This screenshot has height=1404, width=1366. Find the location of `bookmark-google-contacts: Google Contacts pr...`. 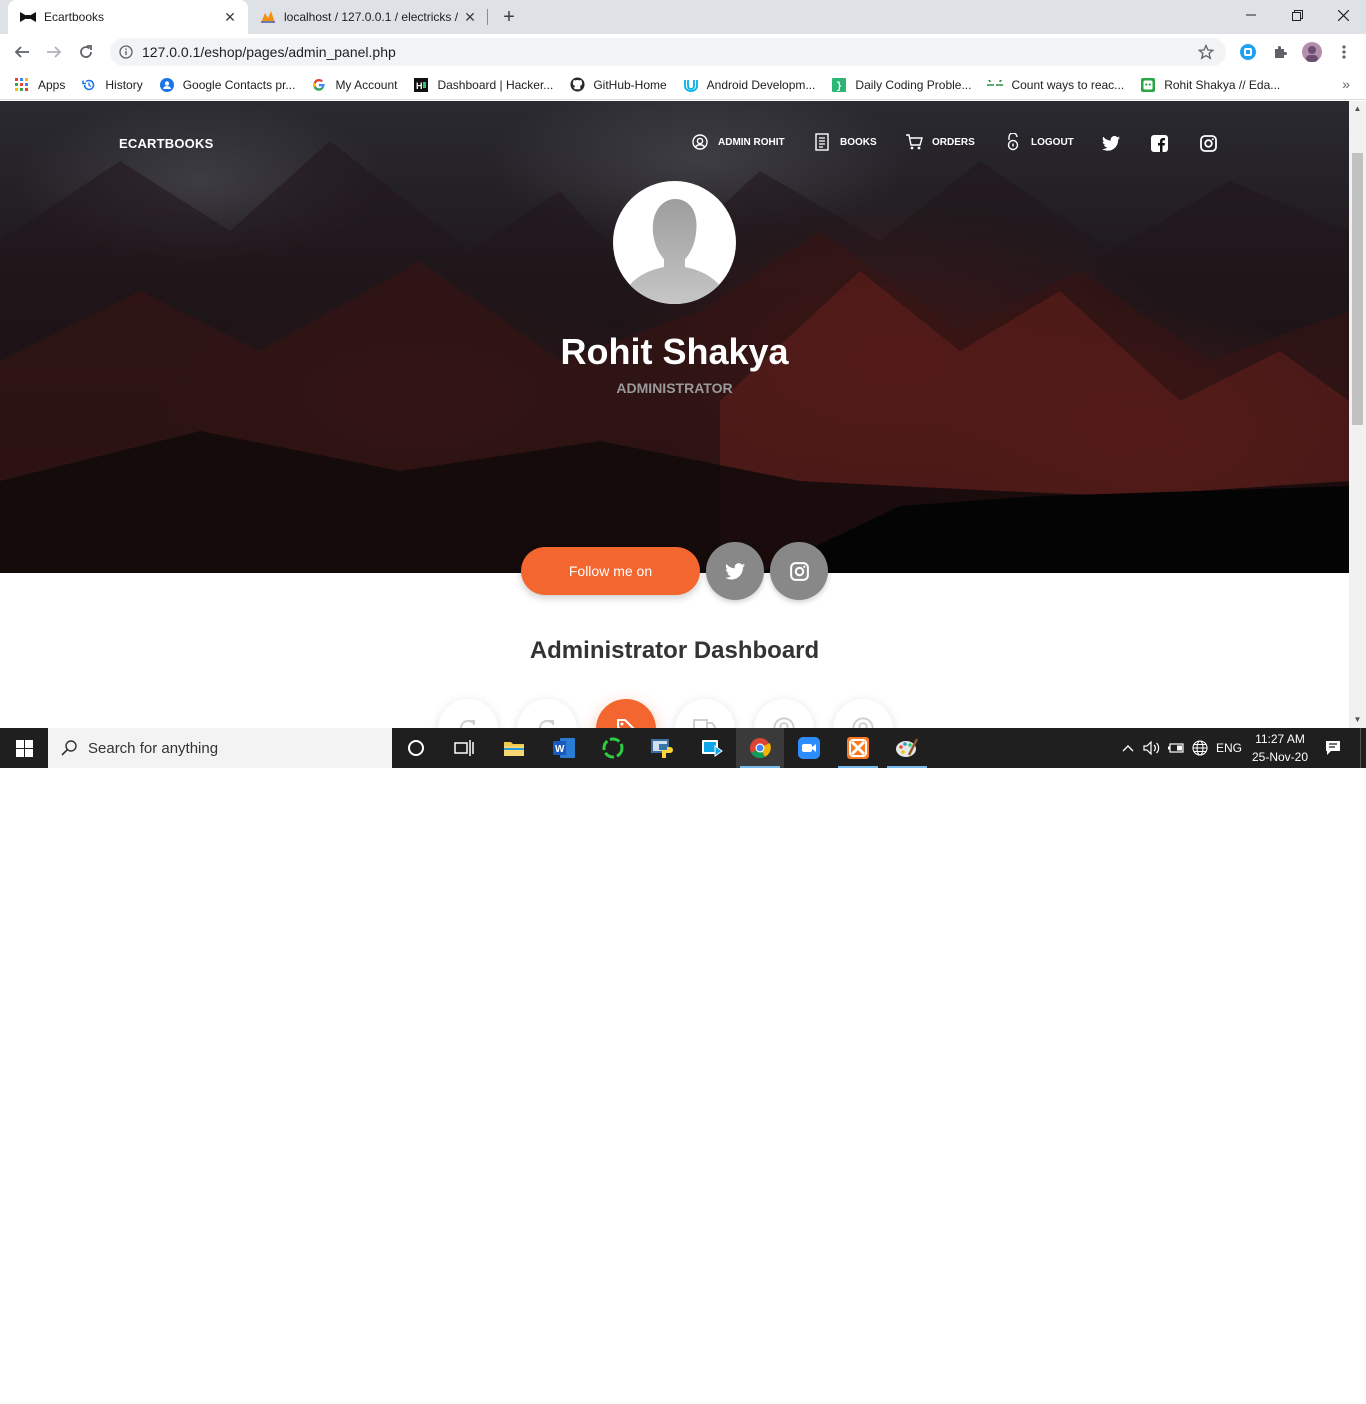

bookmark-google-contacts: Google Contacts pr... is located at coordinates (227, 85).